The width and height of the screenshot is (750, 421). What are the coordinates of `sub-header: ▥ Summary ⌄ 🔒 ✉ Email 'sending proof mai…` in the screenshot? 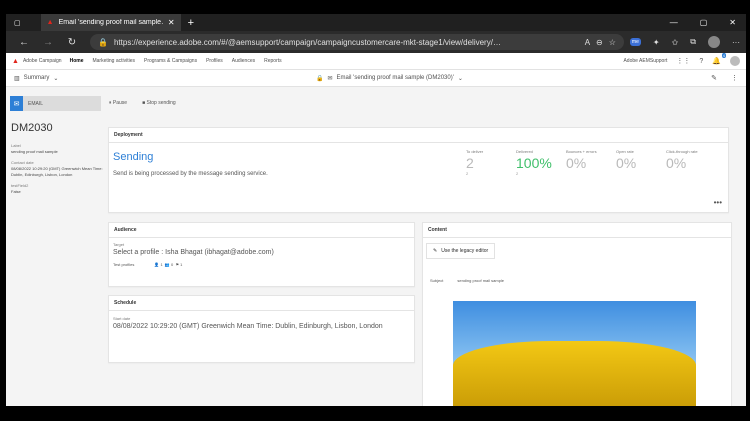 It's located at (376, 78).